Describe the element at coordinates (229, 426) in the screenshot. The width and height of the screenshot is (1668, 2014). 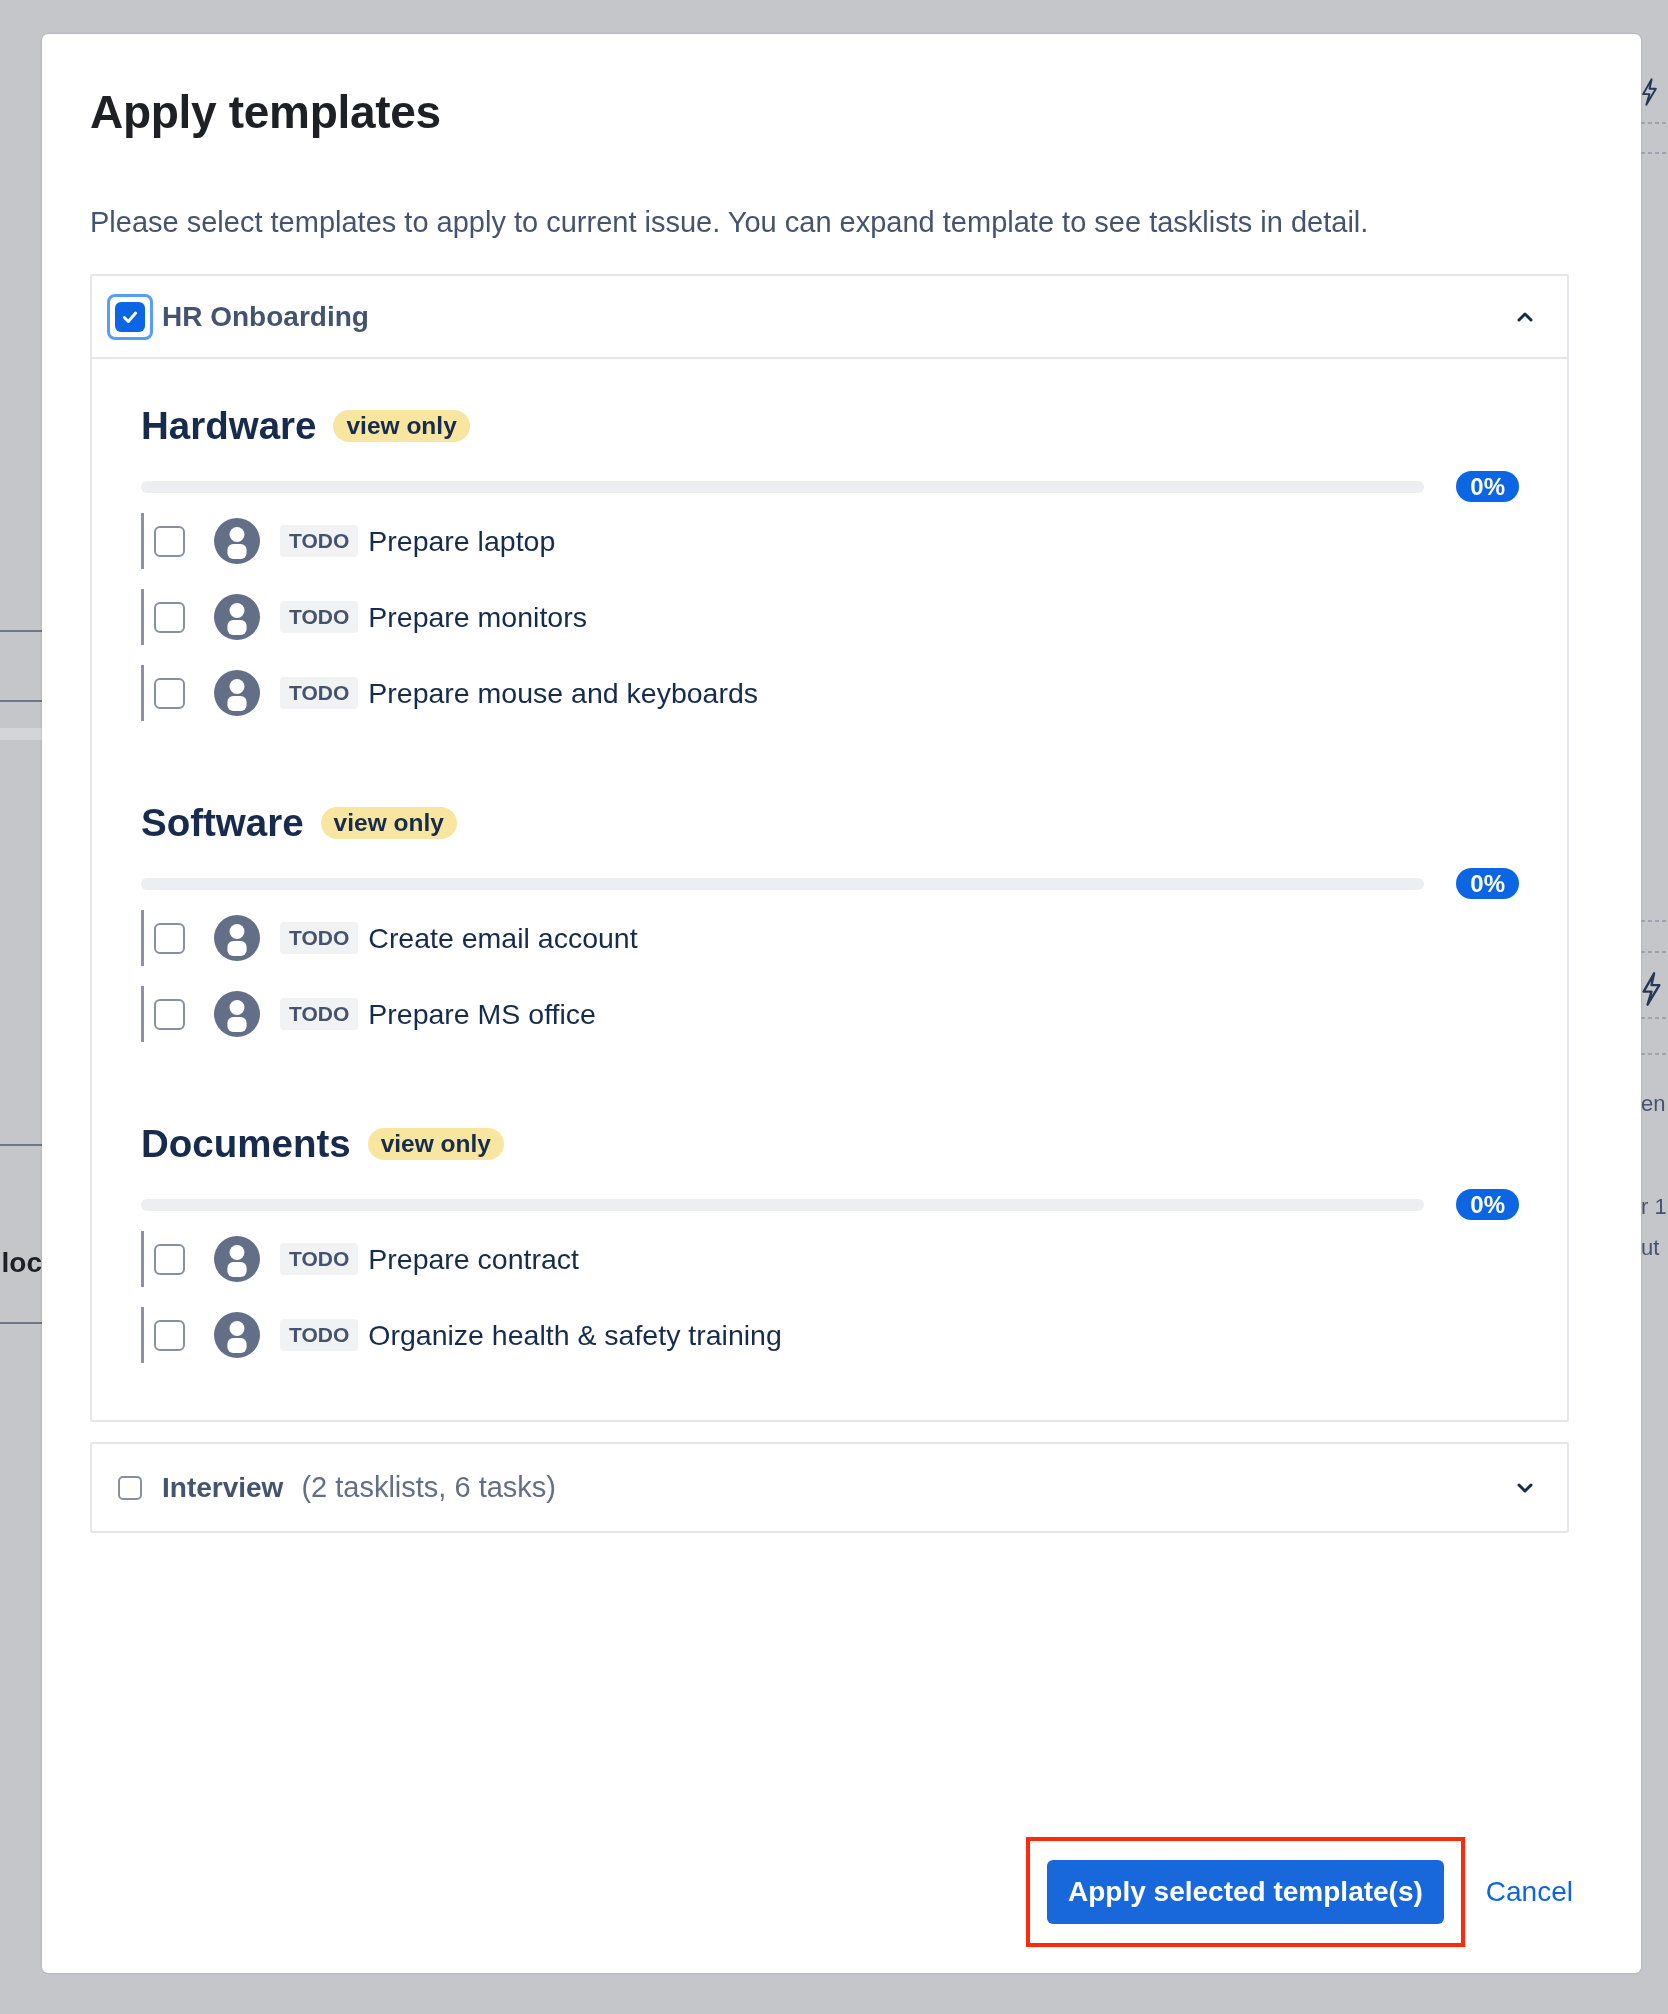
I see `tasklist-title: Hardware` at that location.